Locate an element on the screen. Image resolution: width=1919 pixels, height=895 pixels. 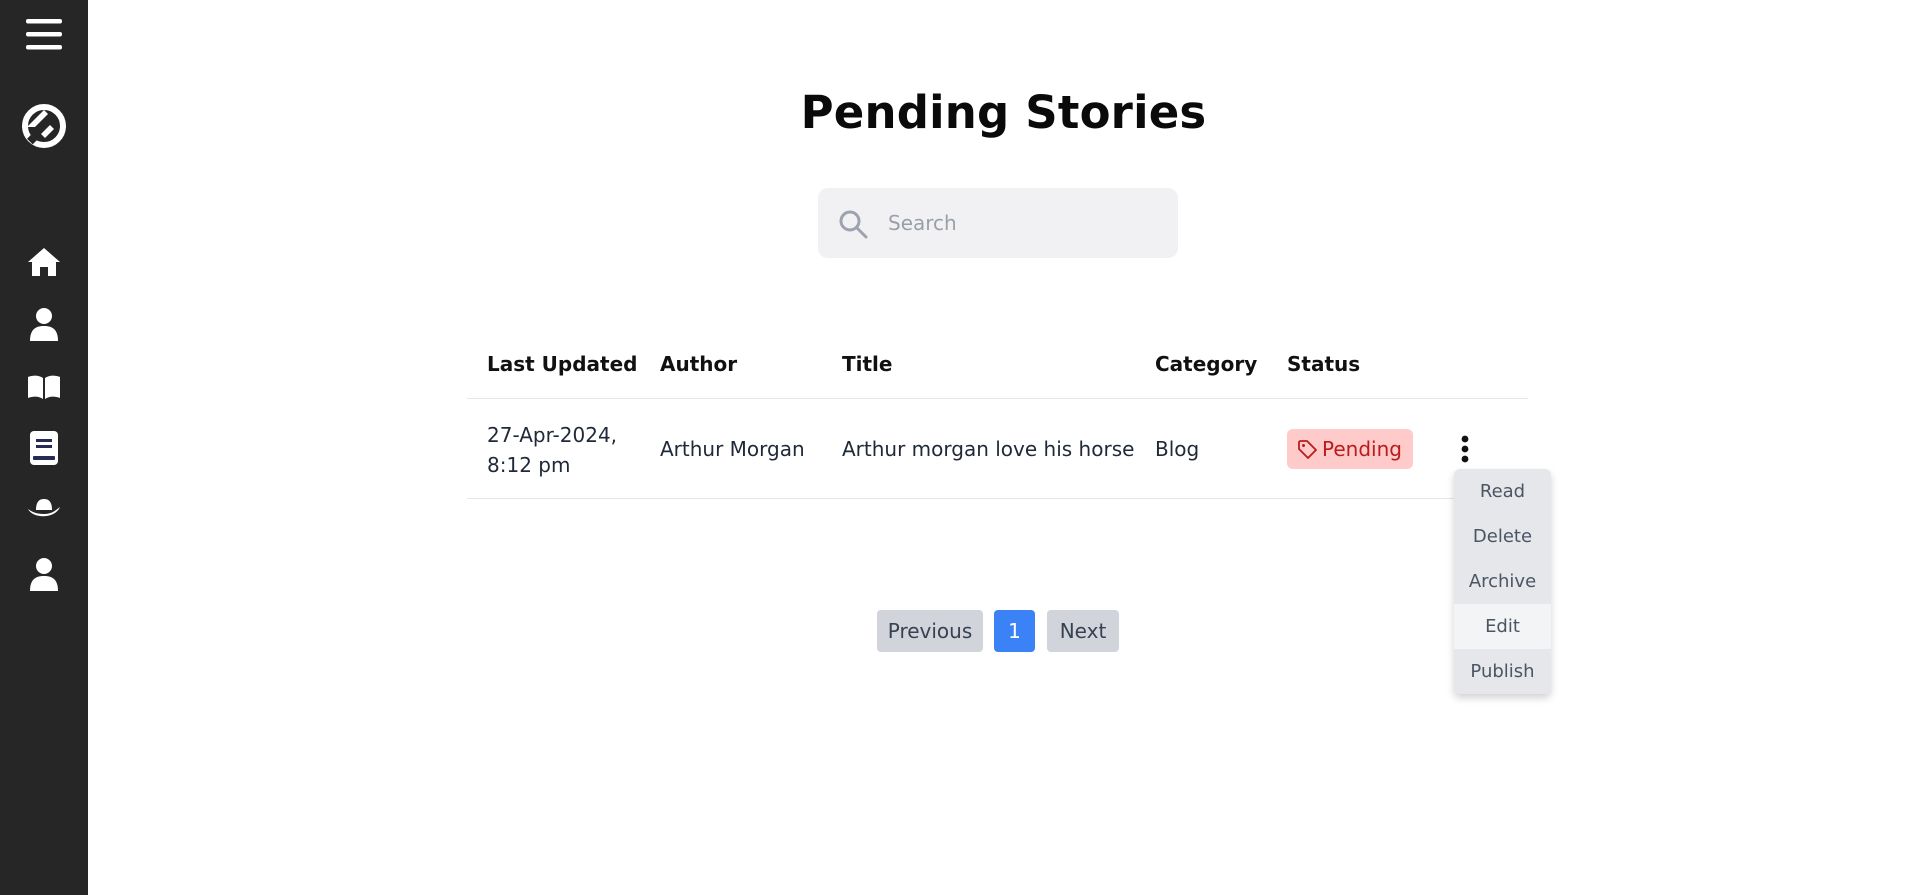
page-1-button: 1 is located at coordinates (1014, 631).